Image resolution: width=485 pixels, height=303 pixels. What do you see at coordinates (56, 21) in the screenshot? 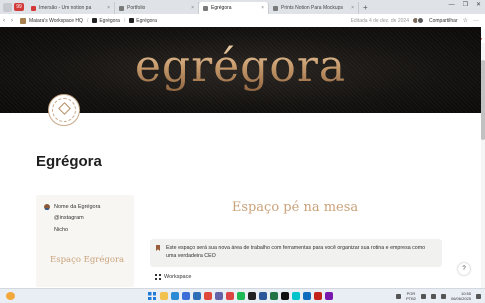
I see `breadcrumb-workspace: Maiara's Workspace HQ` at bounding box center [56, 21].